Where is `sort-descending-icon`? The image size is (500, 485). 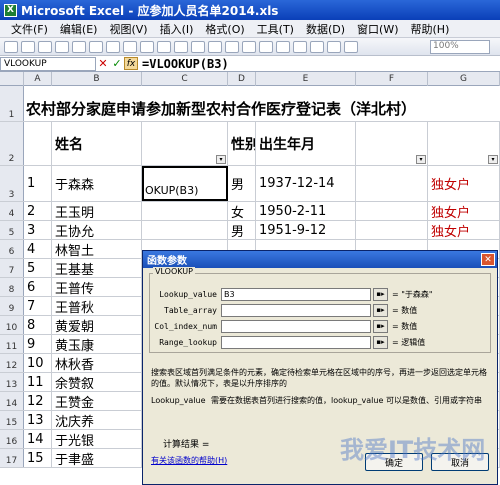 sort-descending-icon is located at coordinates (317, 46).